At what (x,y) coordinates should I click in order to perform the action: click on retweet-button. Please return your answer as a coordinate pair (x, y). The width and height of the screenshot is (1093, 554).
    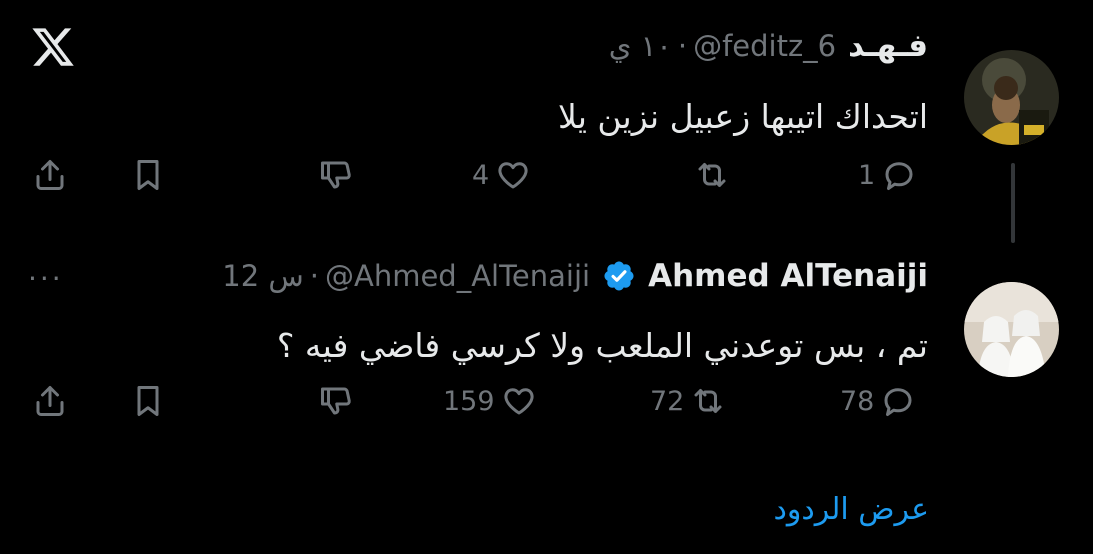
    Looking at the image, I should click on (712, 175).